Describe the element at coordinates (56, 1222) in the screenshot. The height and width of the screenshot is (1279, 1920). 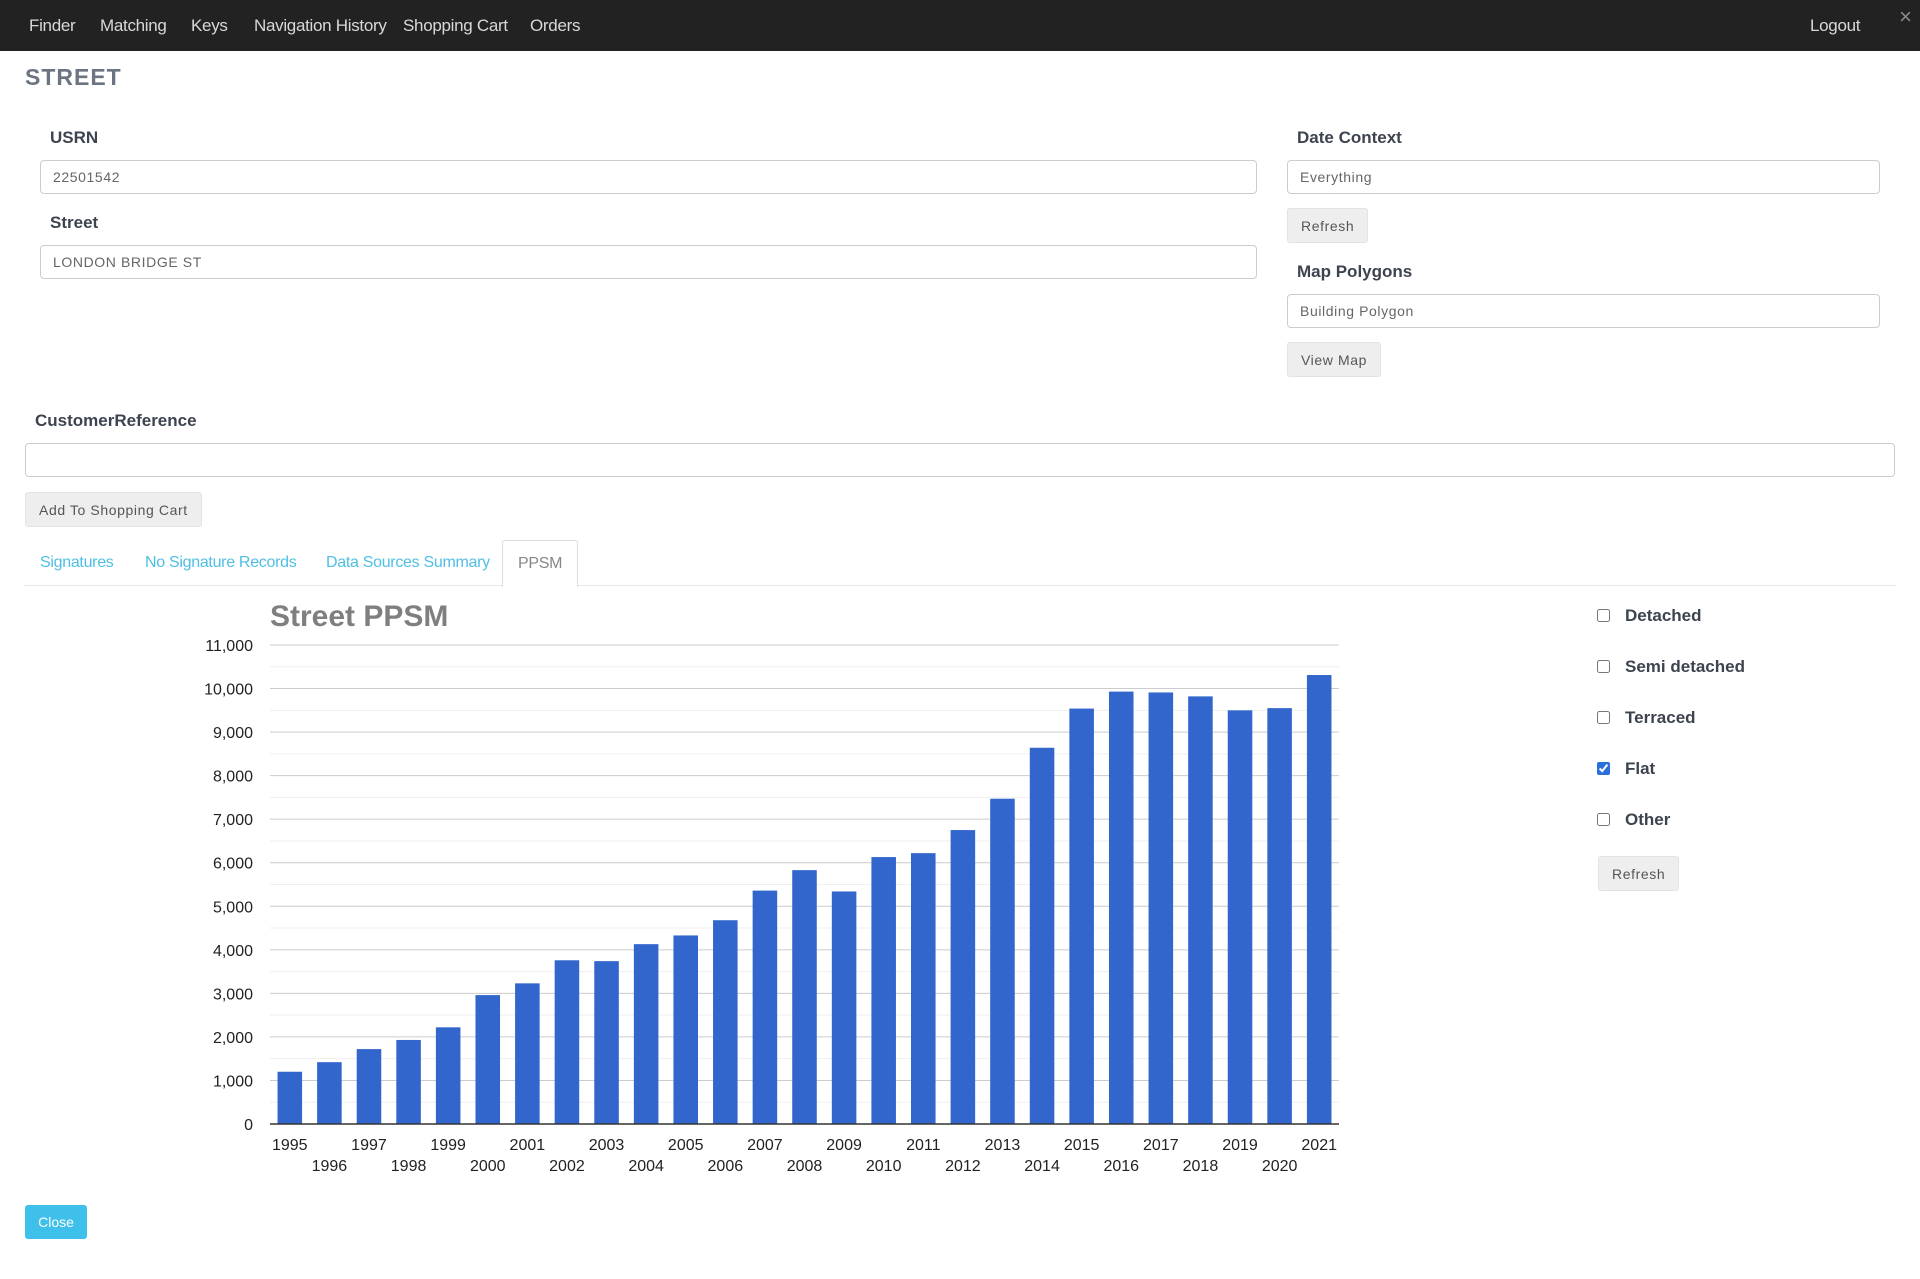
I see `close-button: Close` at that location.